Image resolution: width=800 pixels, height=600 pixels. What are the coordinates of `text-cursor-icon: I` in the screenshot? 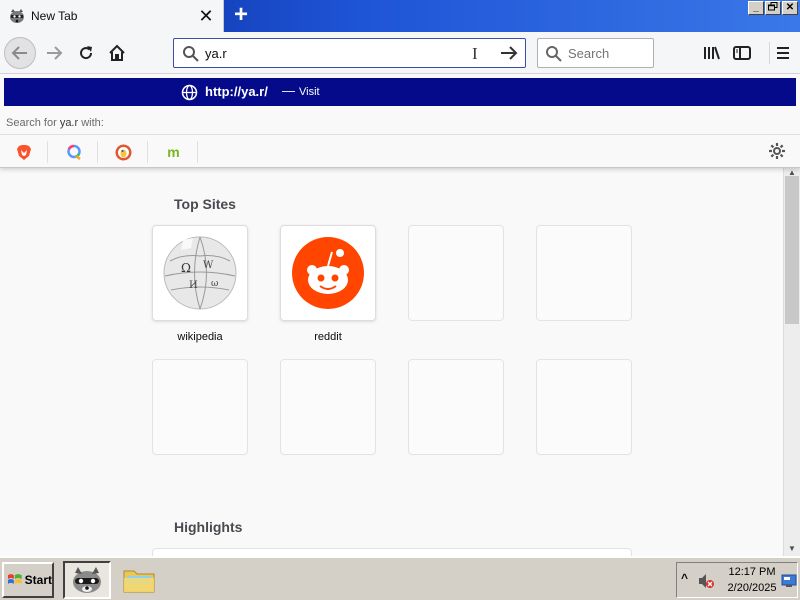 It's located at (475, 53).